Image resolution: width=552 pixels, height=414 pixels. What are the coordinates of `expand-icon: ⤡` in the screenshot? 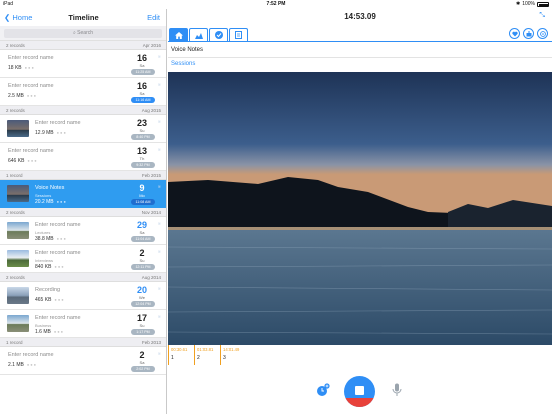 It's located at (542, 16).